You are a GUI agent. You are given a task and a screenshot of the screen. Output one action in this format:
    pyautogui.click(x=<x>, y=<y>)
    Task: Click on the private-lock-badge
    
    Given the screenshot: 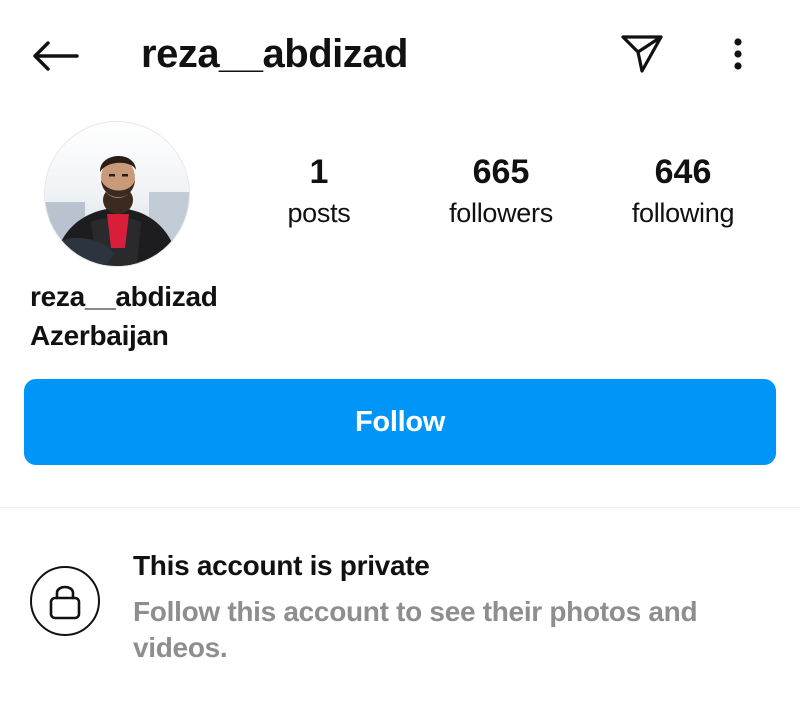 What is the action you would take?
    pyautogui.click(x=65, y=601)
    